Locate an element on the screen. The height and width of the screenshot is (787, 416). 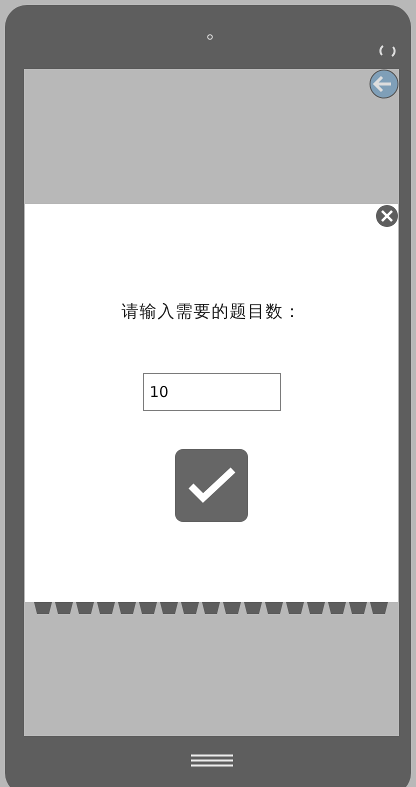
prompt-text: 请输入需要的题目数： is located at coordinates (212, 312).